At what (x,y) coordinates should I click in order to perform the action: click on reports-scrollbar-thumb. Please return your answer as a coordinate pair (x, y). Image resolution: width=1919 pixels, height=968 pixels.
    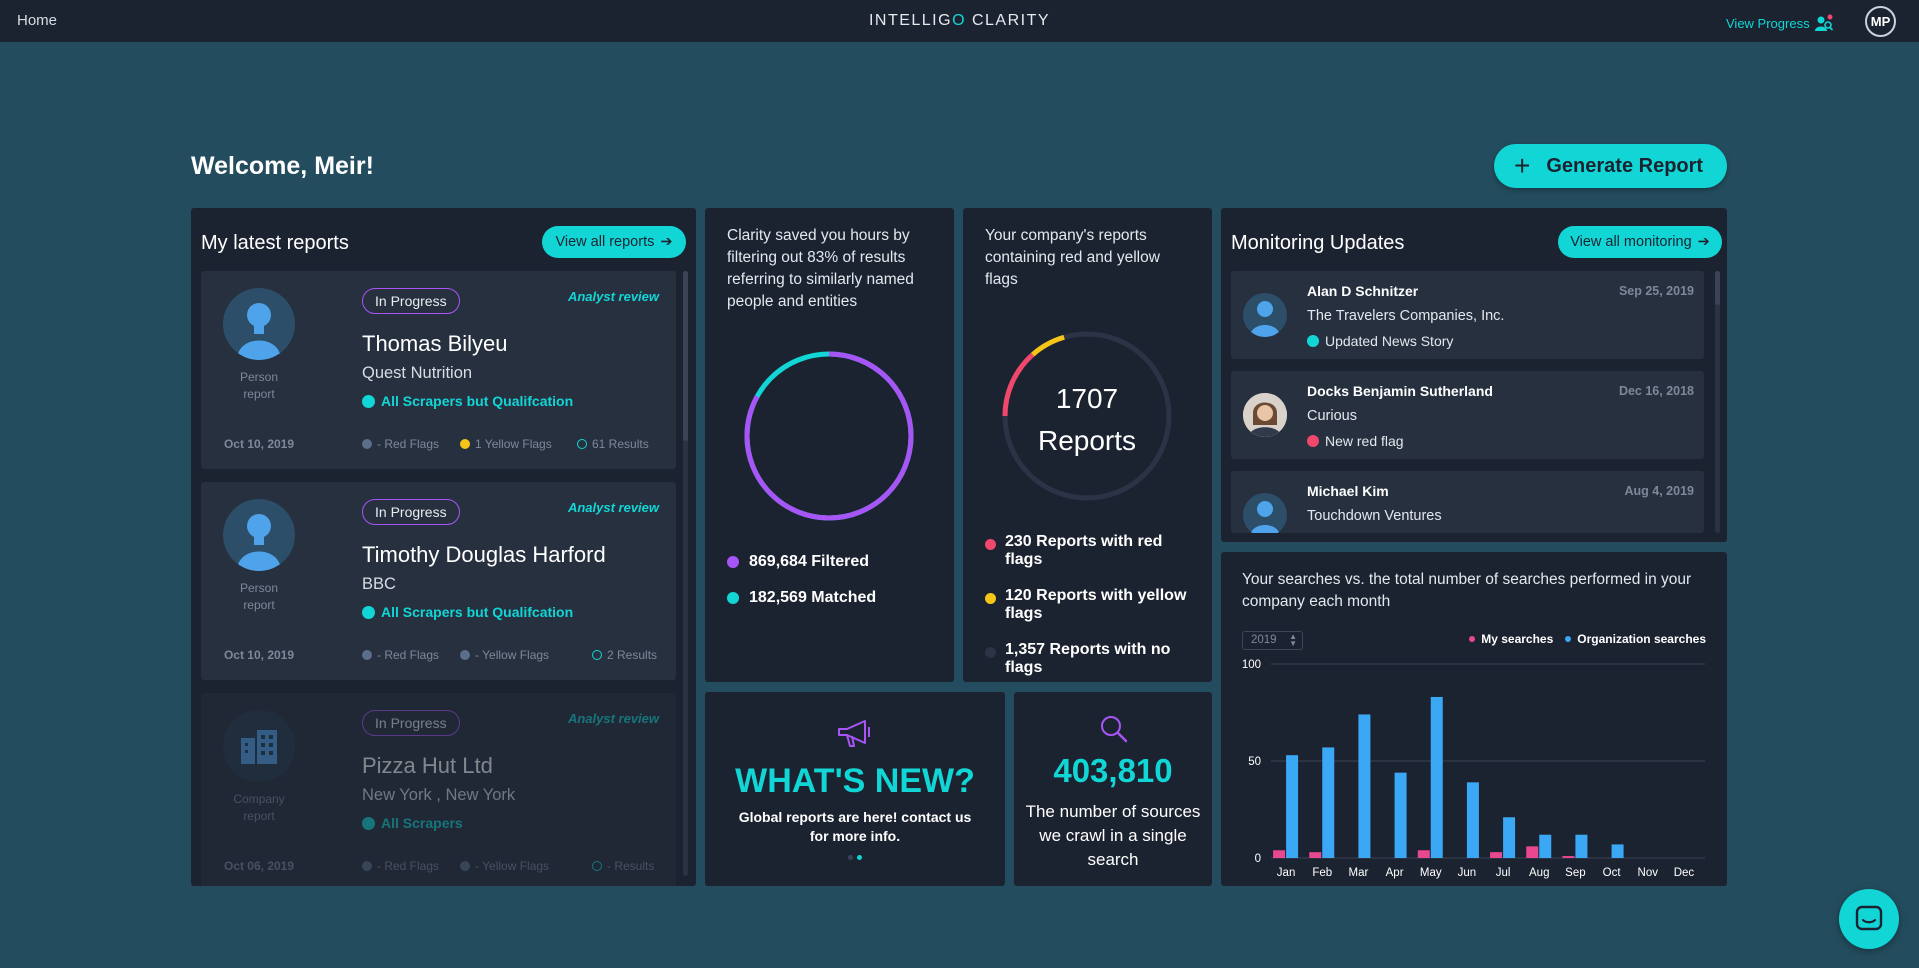
    Looking at the image, I should click on (685, 356).